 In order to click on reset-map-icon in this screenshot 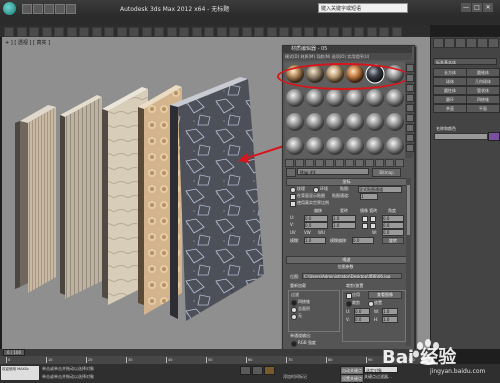, I will do `click(319, 163)`.